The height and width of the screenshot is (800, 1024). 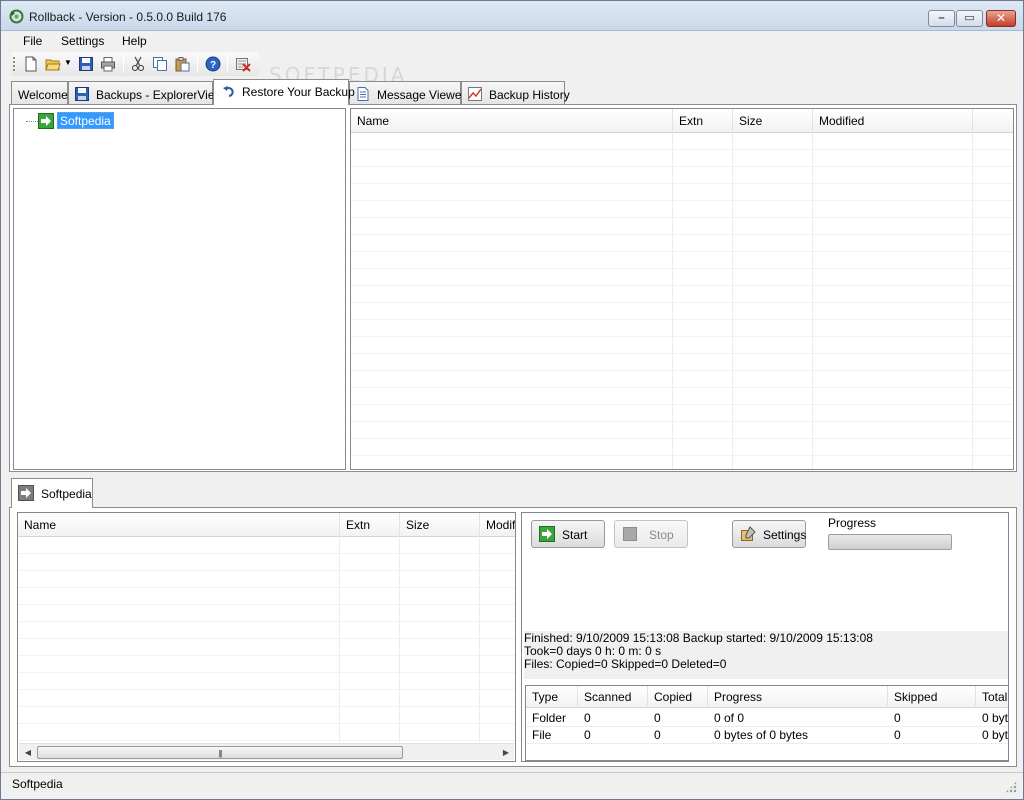 What do you see at coordinates (897, 718) in the screenshot?
I see `cell-skipped: 0` at bounding box center [897, 718].